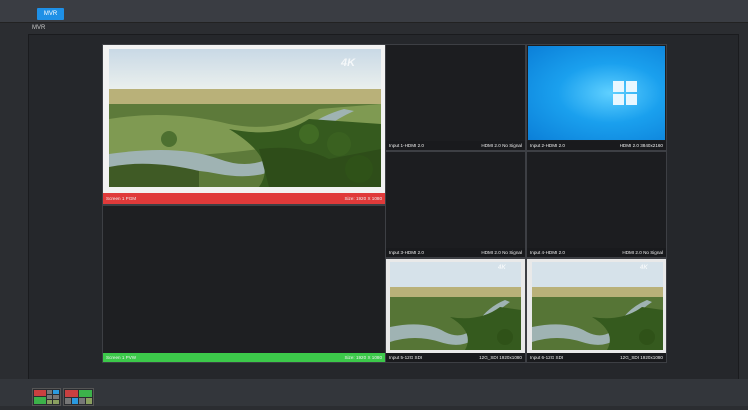 The width and height of the screenshot is (748, 410). I want to click on input-6-caption: Input 6-12G SDI 12G_SDI 1920x1080, so click(596, 357).